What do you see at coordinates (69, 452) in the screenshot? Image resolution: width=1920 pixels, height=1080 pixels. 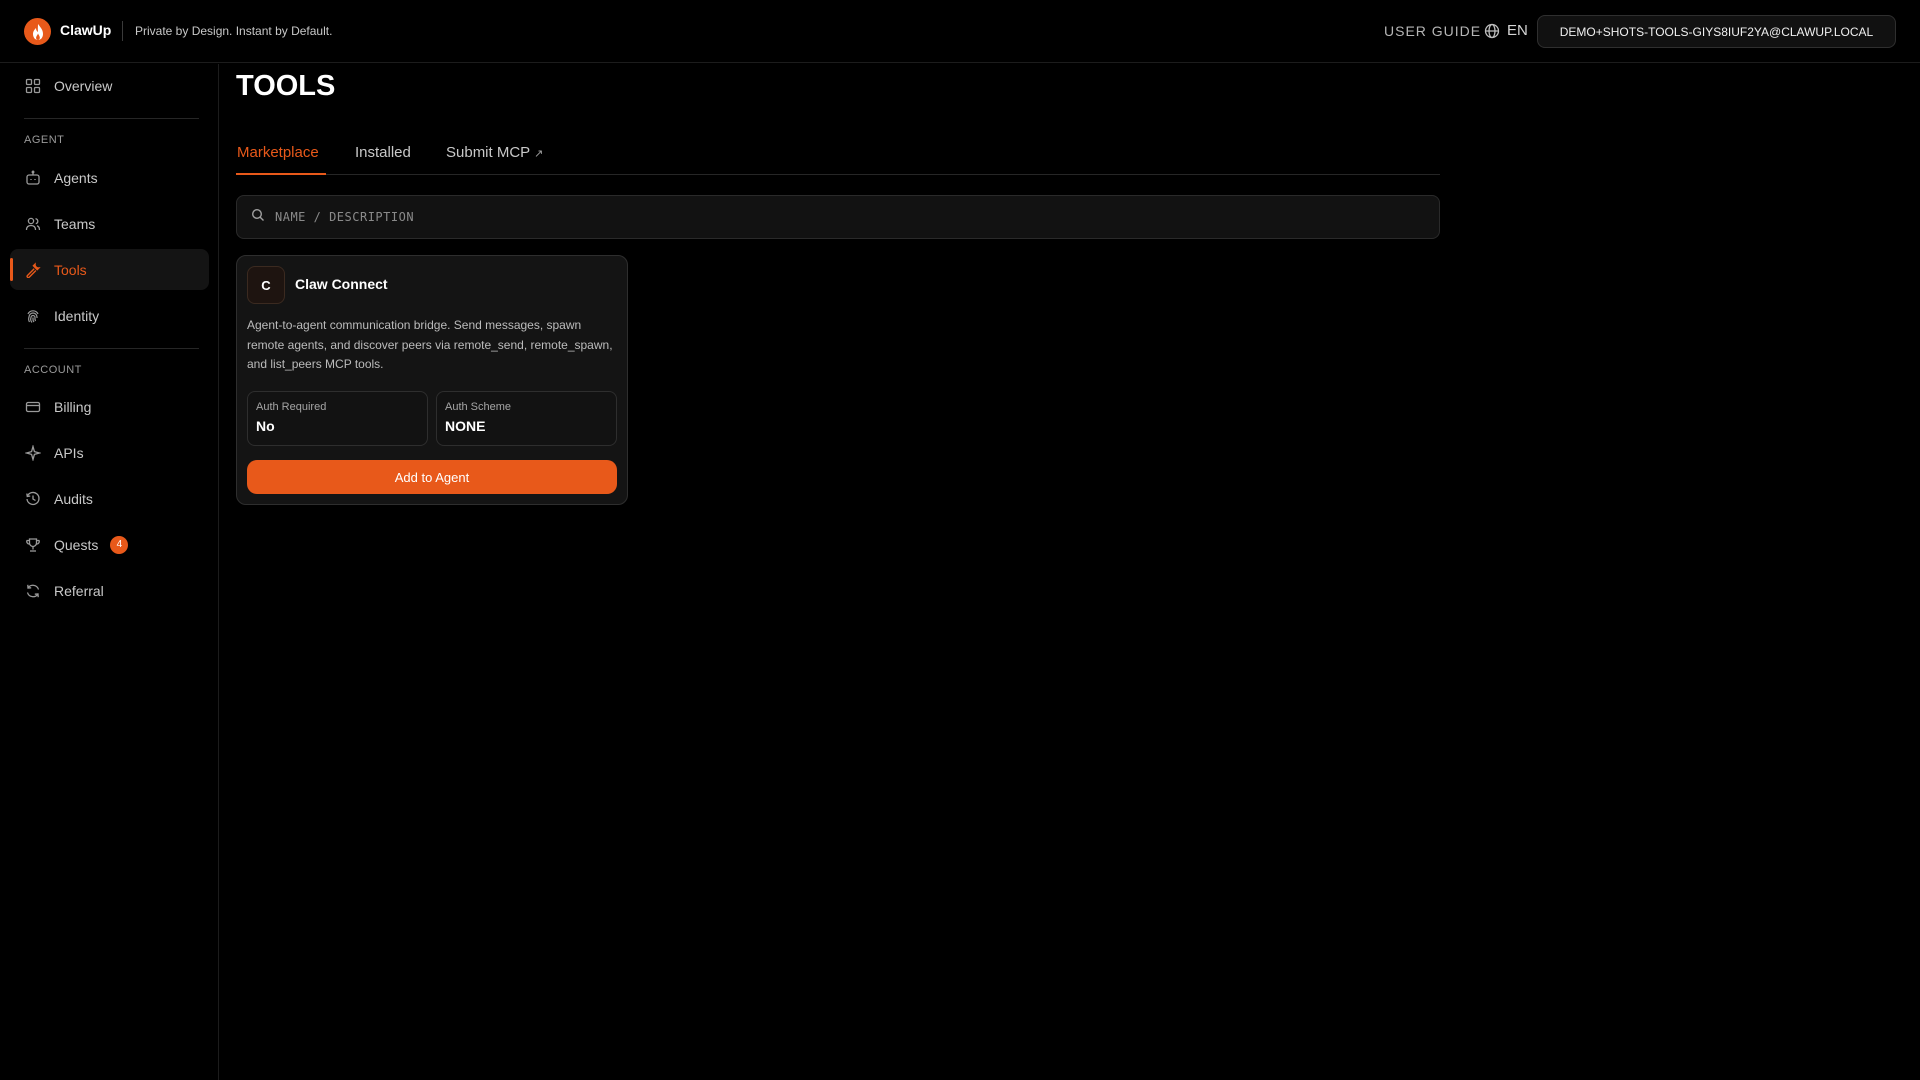 I see `sidebar-item-label: APIs` at bounding box center [69, 452].